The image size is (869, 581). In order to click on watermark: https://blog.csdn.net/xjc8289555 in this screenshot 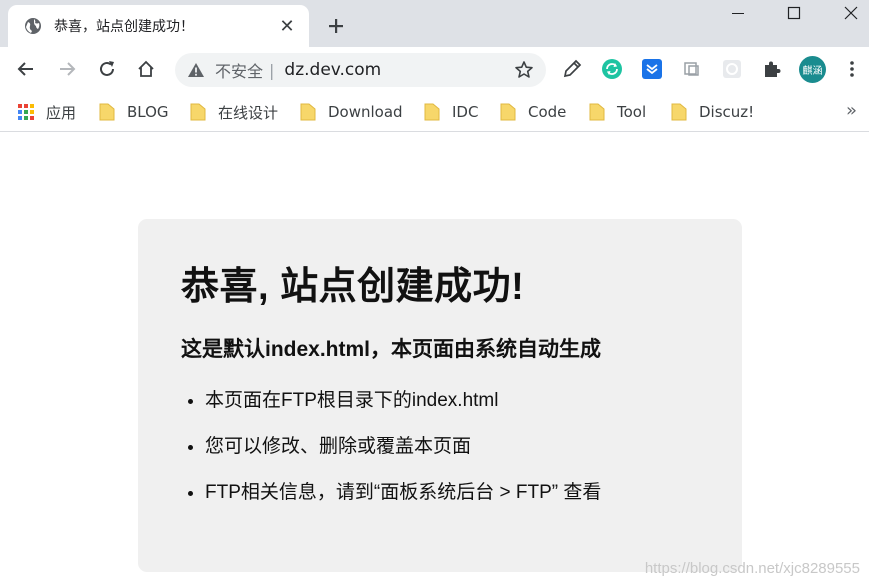, I will do `click(752, 568)`.